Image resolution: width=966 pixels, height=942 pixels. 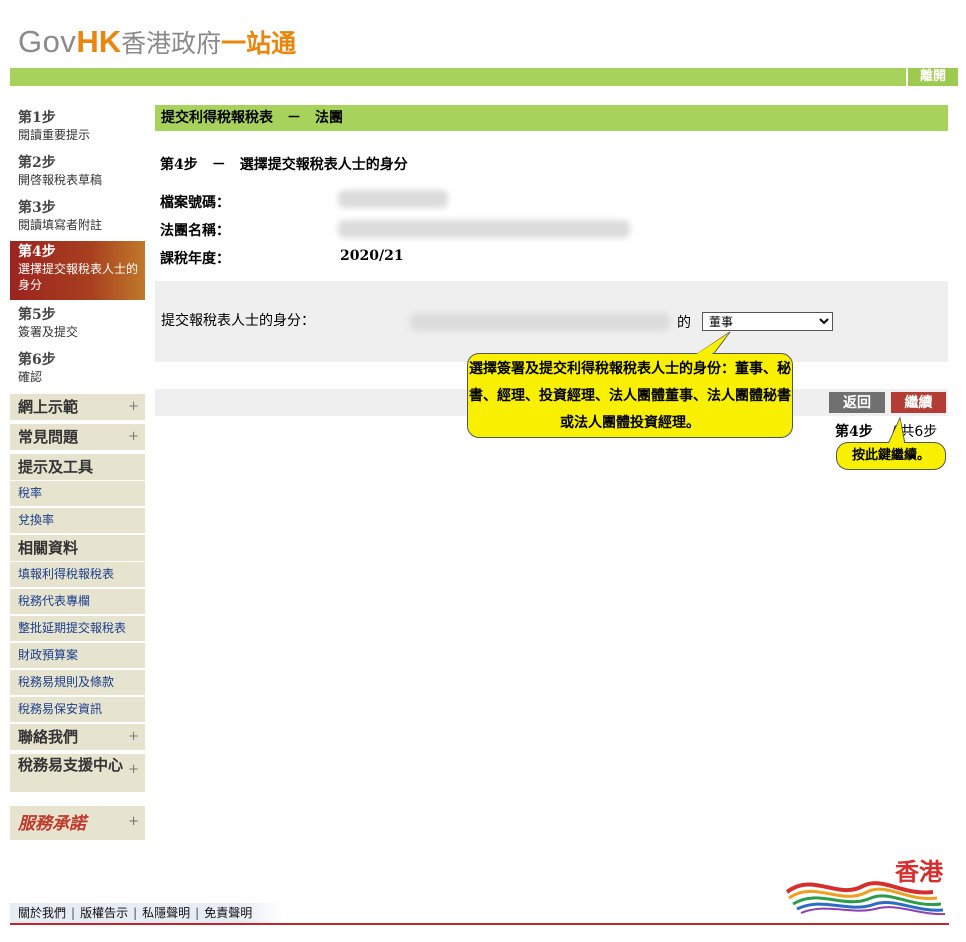 What do you see at coordinates (284, 165) in the screenshot?
I see `step-heading: 第4步 － 選擇提交報稅表人士的身分` at bounding box center [284, 165].